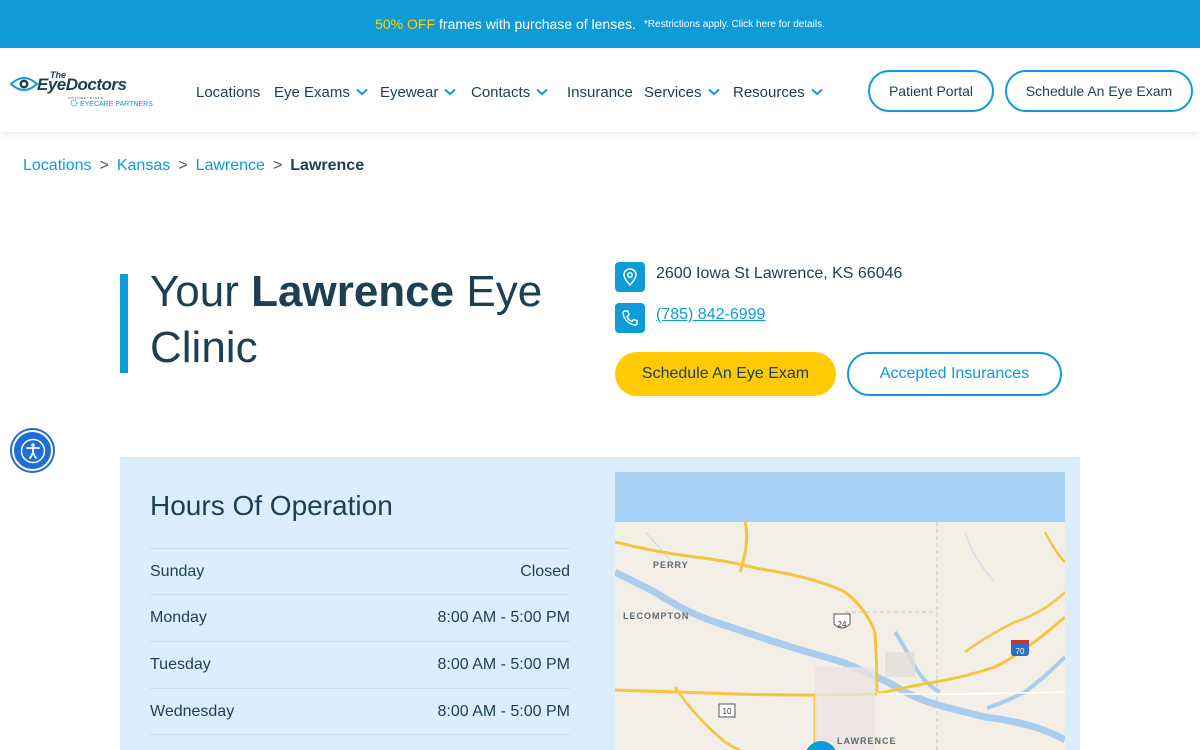  I want to click on nav-label: Eyewear, so click(409, 92).